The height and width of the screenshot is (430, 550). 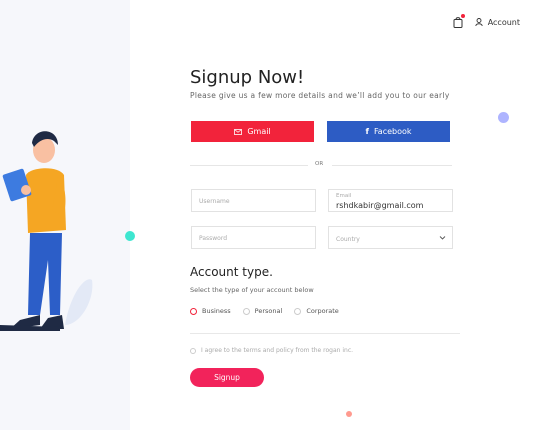 I want to click on signup-button: Signup, so click(x=227, y=377).